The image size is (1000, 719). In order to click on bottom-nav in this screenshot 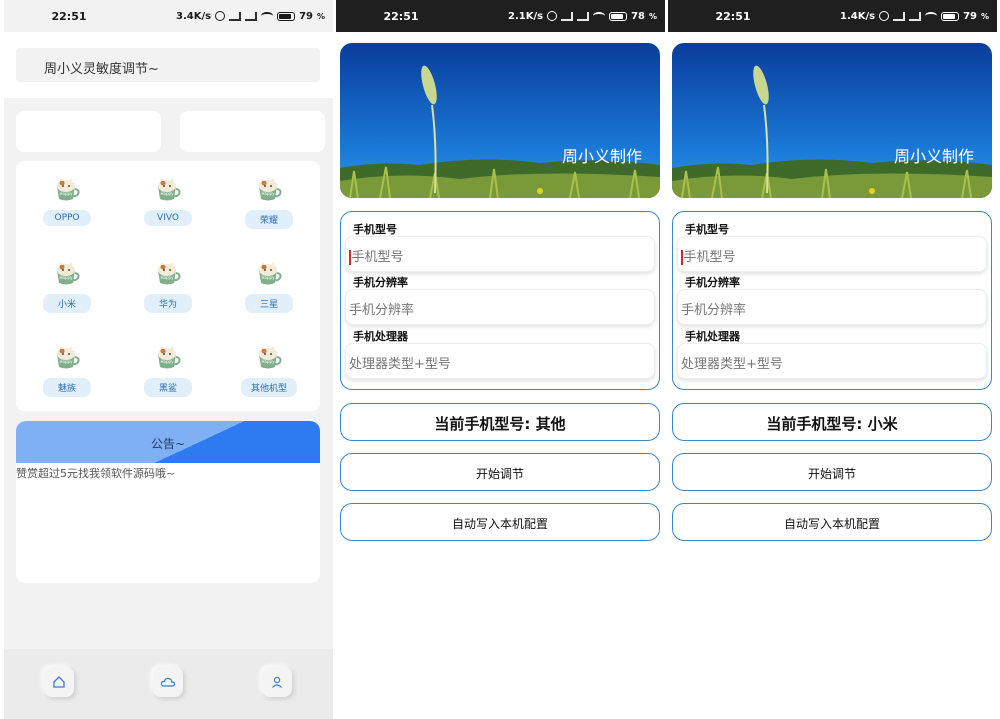, I will do `click(168, 684)`.